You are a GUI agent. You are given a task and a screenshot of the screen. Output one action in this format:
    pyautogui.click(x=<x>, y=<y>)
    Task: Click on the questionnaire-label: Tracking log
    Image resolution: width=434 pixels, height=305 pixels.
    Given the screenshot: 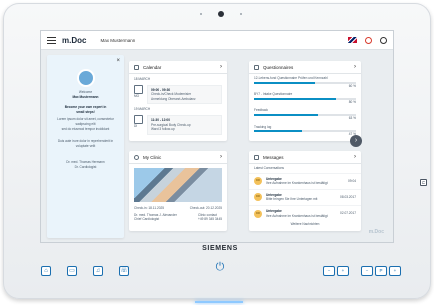 What is the action you would take?
    pyautogui.click(x=263, y=126)
    